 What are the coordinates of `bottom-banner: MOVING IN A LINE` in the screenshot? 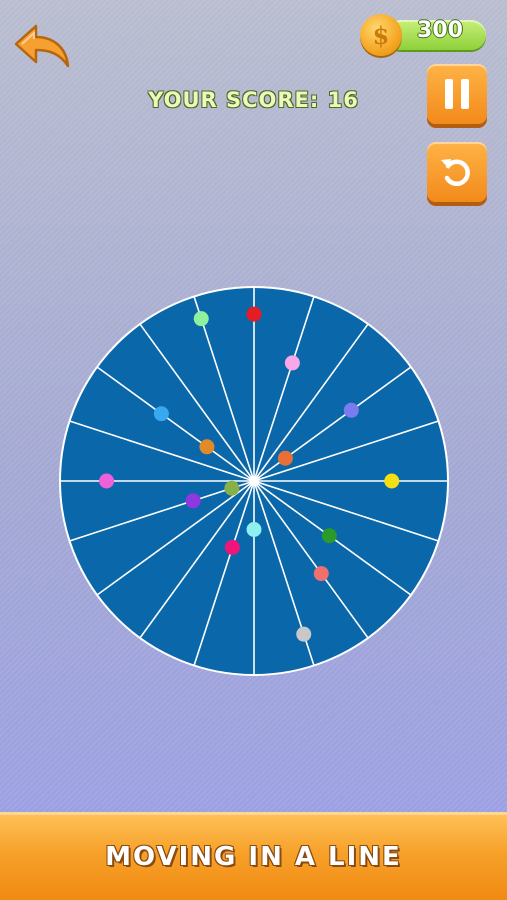 It's located at (253, 856).